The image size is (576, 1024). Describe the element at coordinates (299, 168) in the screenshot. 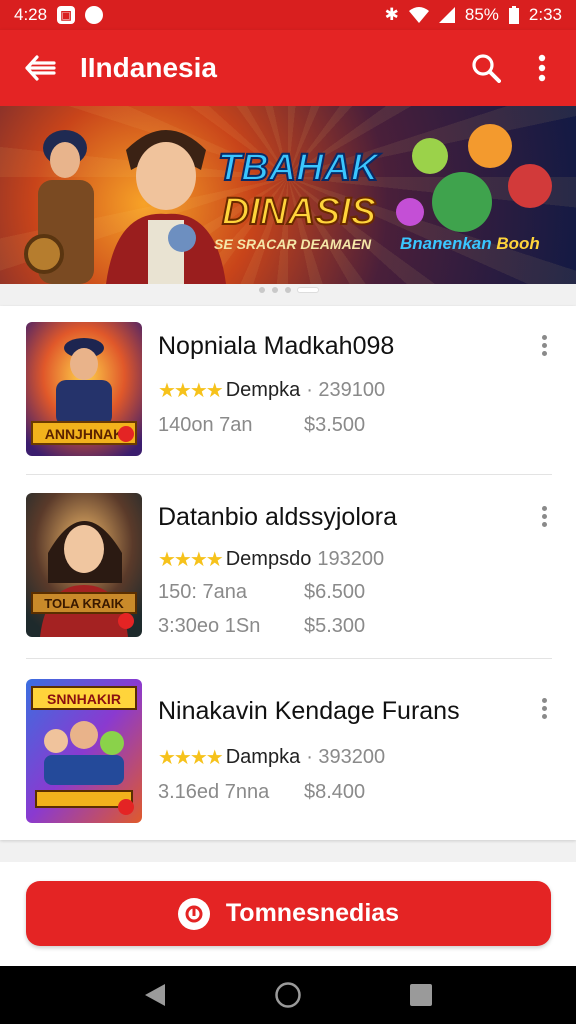

I see `banner-title-line1: TBAHAK` at that location.